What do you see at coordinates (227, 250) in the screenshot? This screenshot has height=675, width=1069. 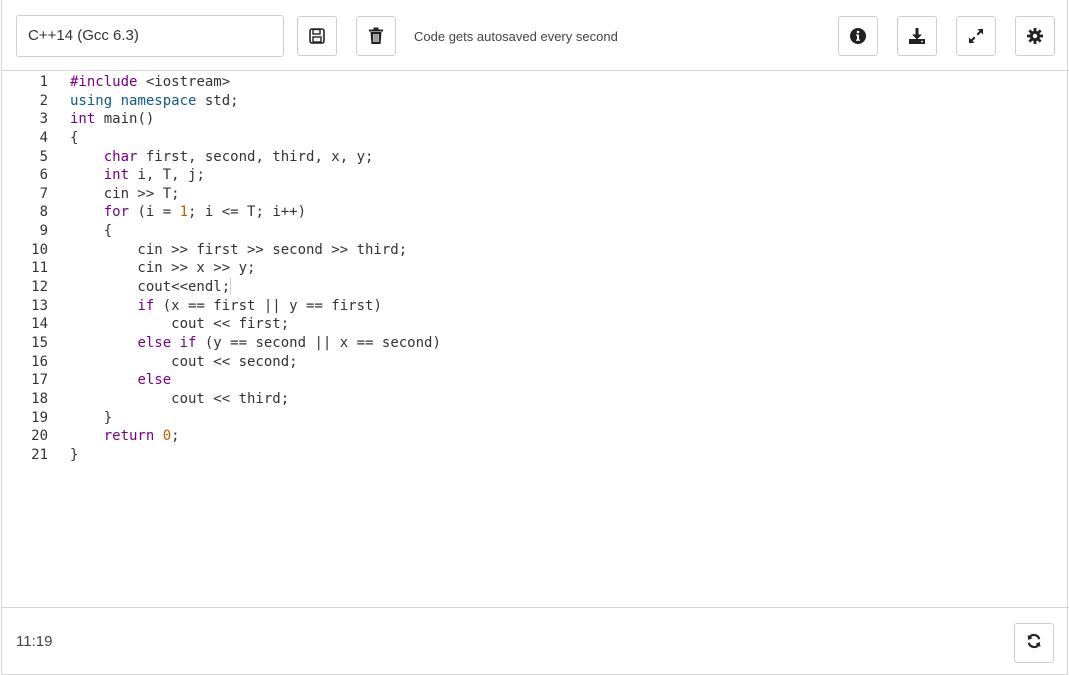 I see `line-code: cin >> first >> second >> third;` at bounding box center [227, 250].